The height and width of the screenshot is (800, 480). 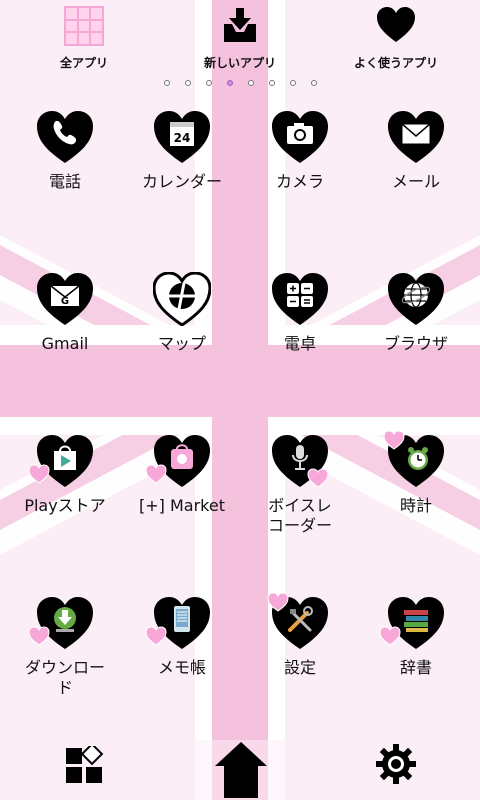 I want to click on calendar-date: 24, so click(x=182, y=138).